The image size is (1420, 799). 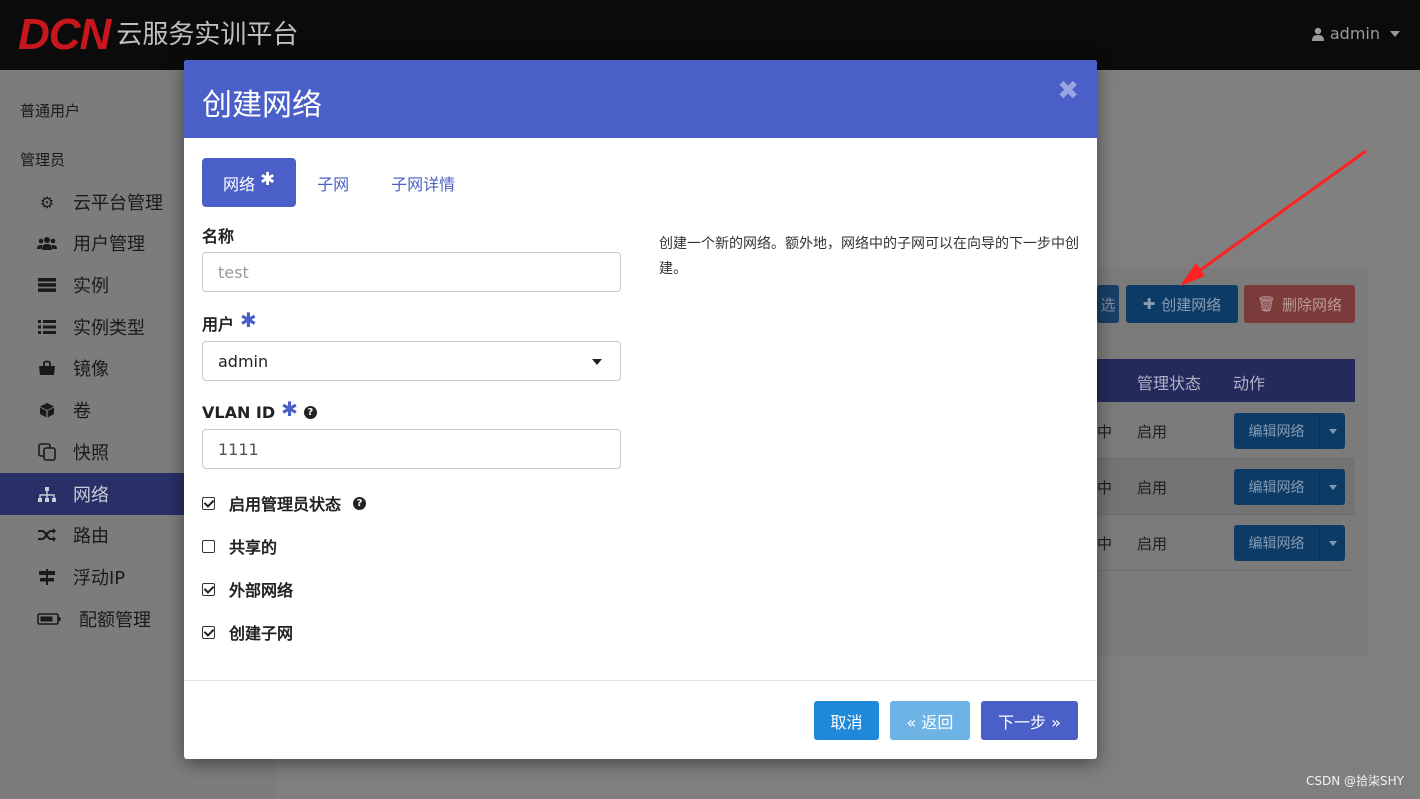 I want to click on create-network-label: 创建网络, so click(x=1191, y=304).